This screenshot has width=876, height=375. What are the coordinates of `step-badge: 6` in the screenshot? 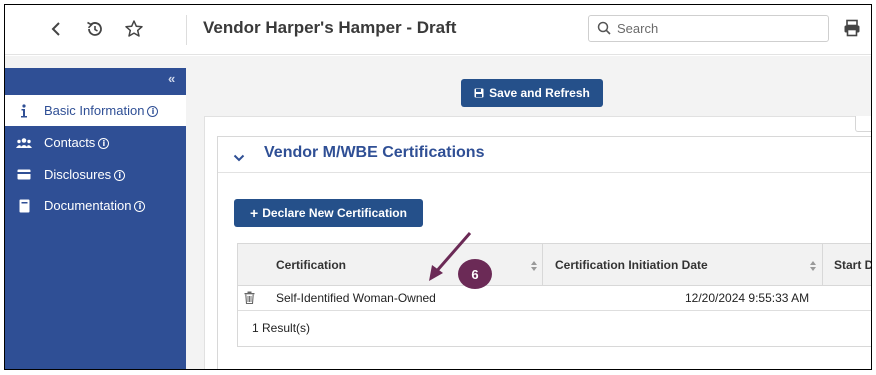 It's located at (475, 274).